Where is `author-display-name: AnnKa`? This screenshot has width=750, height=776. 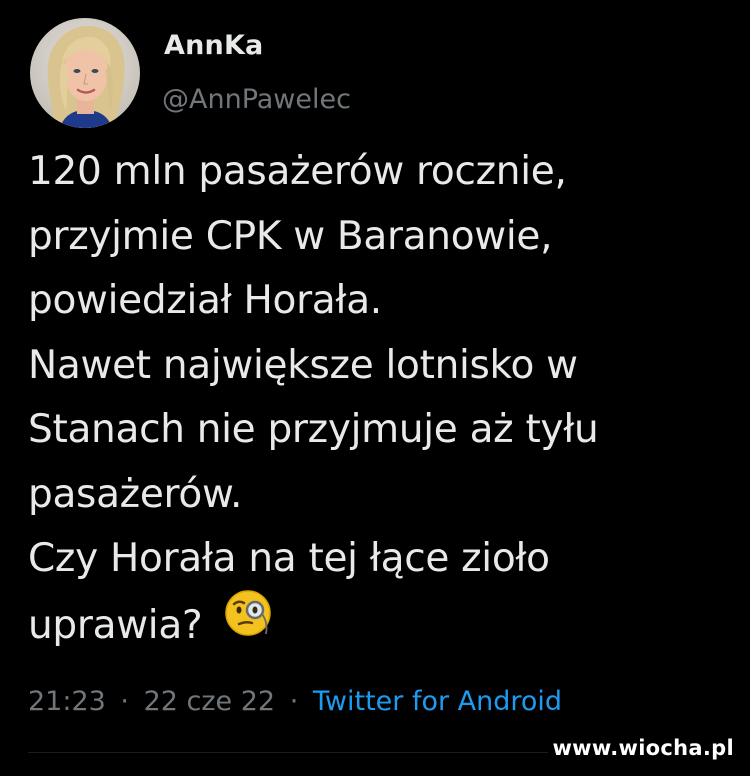
author-display-name: AnnKa is located at coordinates (213, 45).